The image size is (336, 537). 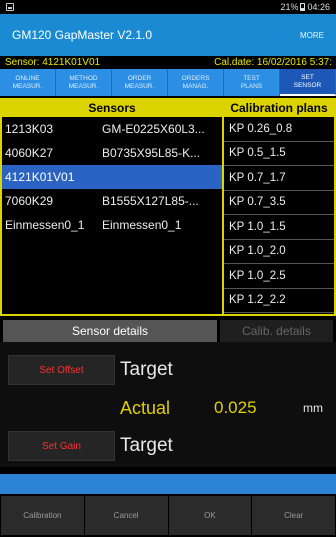 What do you see at coordinates (308, 82) in the screenshot?
I see `tab-set-sensor: SET SENSOR` at bounding box center [308, 82].